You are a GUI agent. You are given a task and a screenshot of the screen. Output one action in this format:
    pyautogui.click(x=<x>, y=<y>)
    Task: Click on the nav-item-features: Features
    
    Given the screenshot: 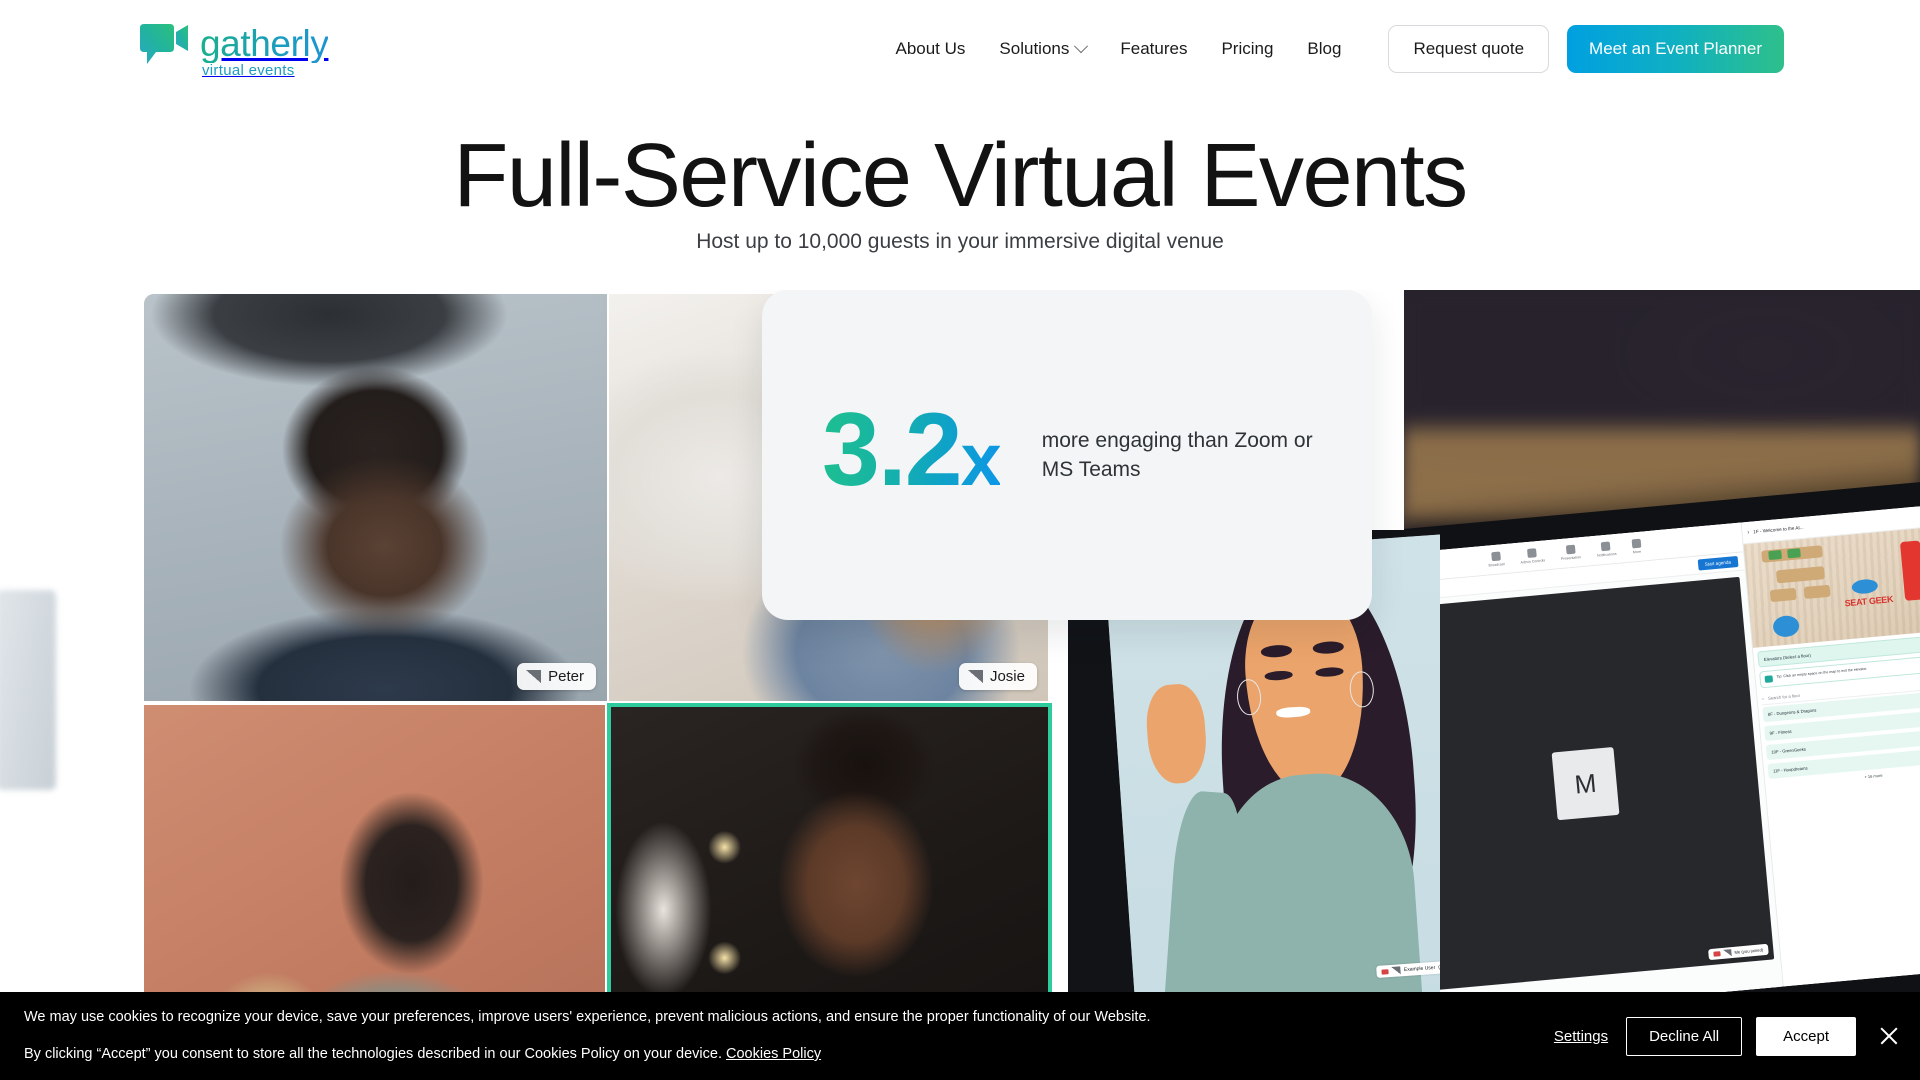 What is the action you would take?
    pyautogui.click(x=1153, y=49)
    